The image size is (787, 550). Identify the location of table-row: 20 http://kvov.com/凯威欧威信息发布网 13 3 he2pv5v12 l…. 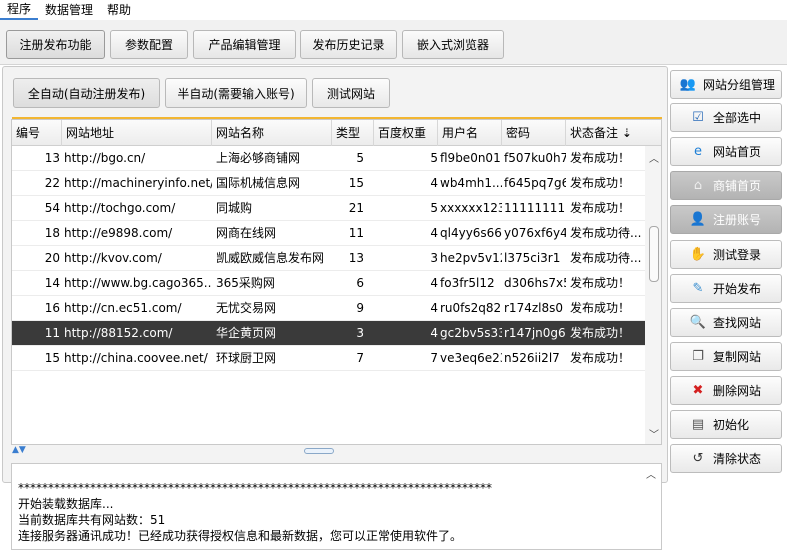
(328, 258).